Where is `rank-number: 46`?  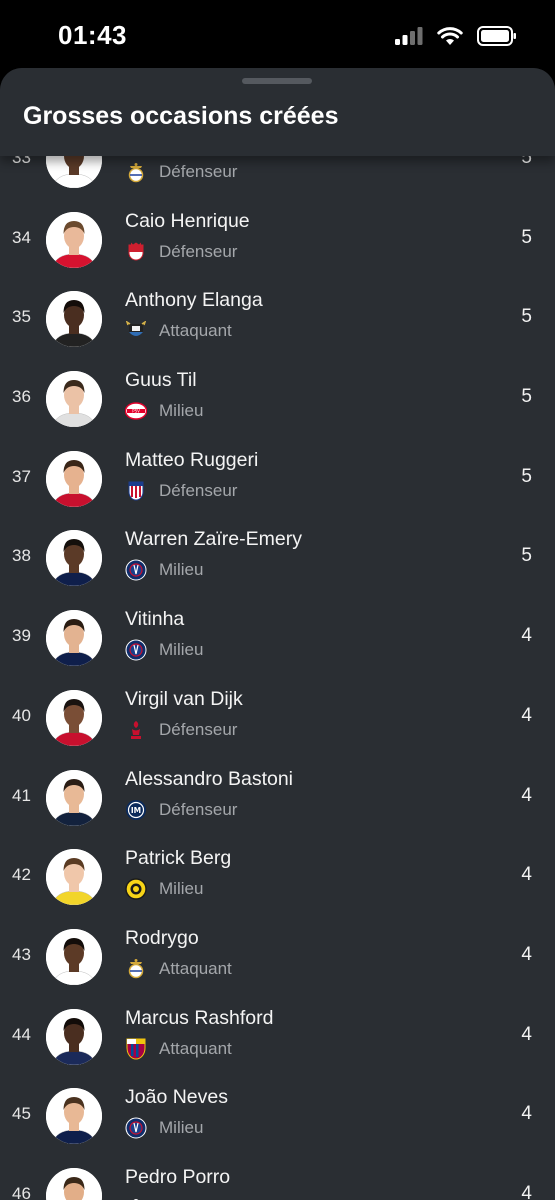 rank-number: 46 is located at coordinates (21, 1191).